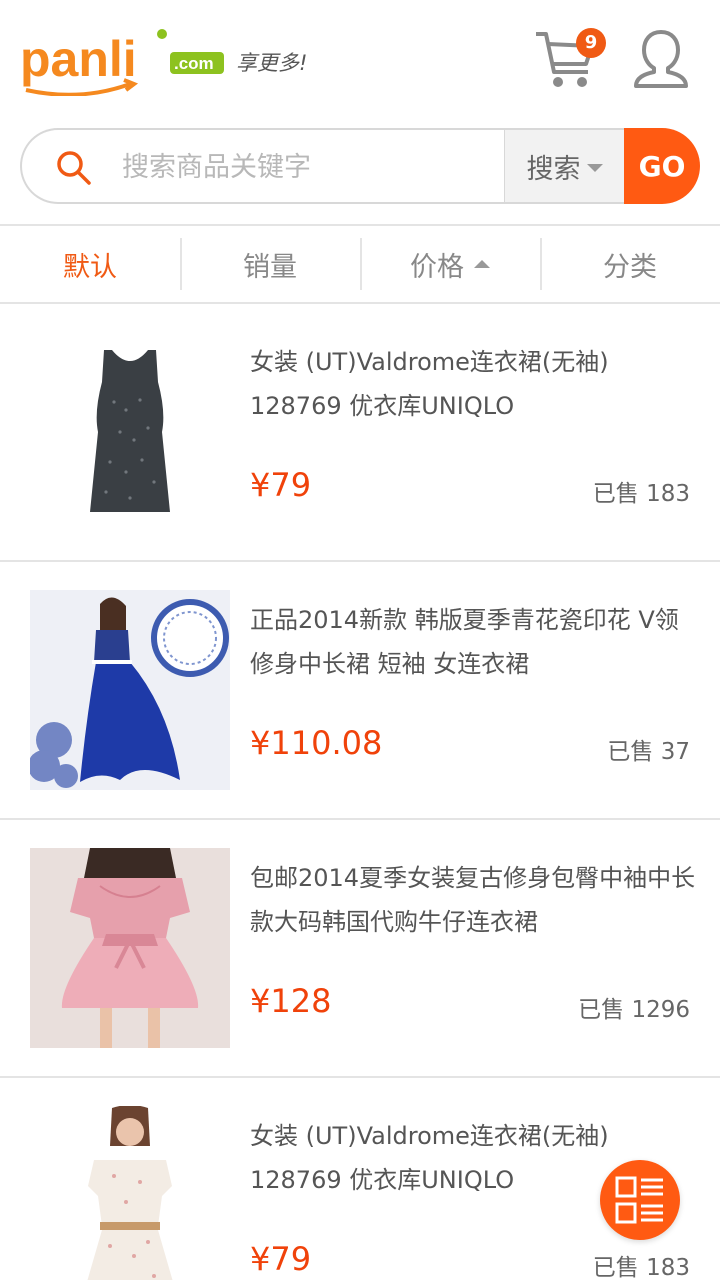  What do you see at coordinates (553, 169) in the screenshot?
I see `search-type-label: 搜索` at bounding box center [553, 169].